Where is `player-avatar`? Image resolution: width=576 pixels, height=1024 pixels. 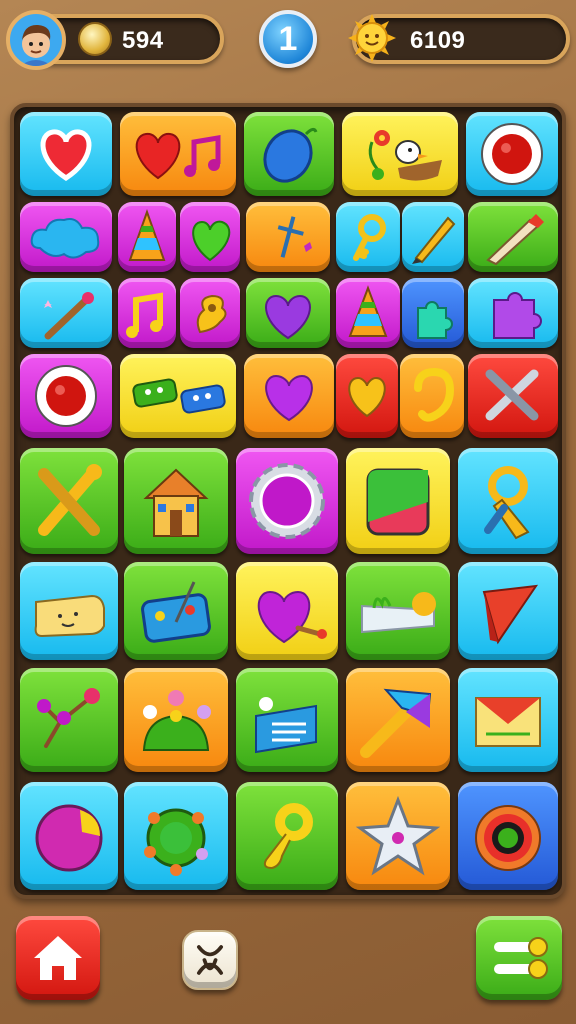
player-avatar is located at coordinates (36, 40).